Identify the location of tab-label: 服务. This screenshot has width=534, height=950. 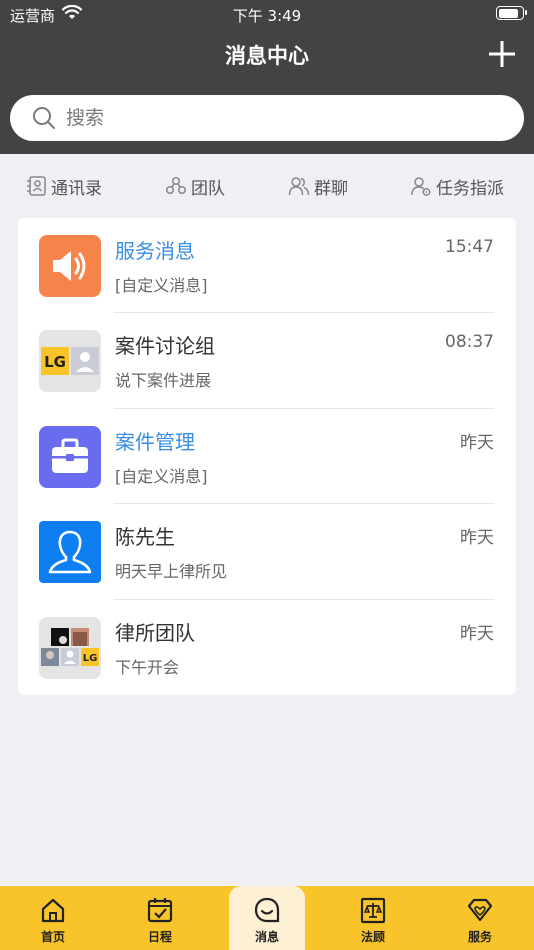
(479, 937).